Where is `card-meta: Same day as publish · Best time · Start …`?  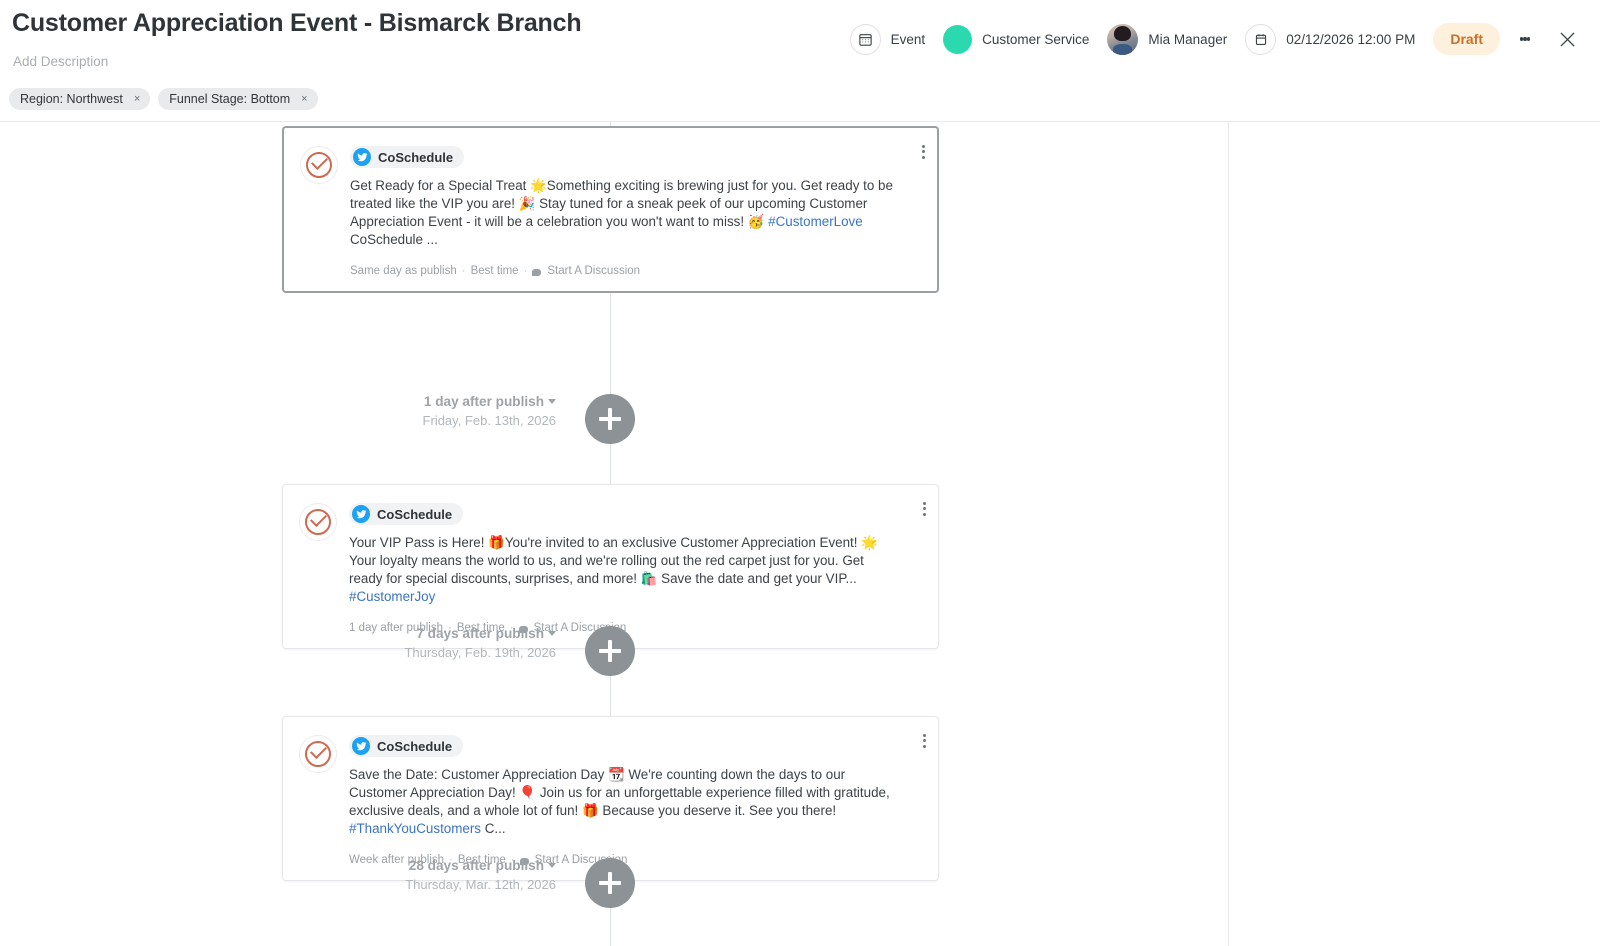 card-meta: Same day as publish · Best time · Start … is located at coordinates (623, 271).